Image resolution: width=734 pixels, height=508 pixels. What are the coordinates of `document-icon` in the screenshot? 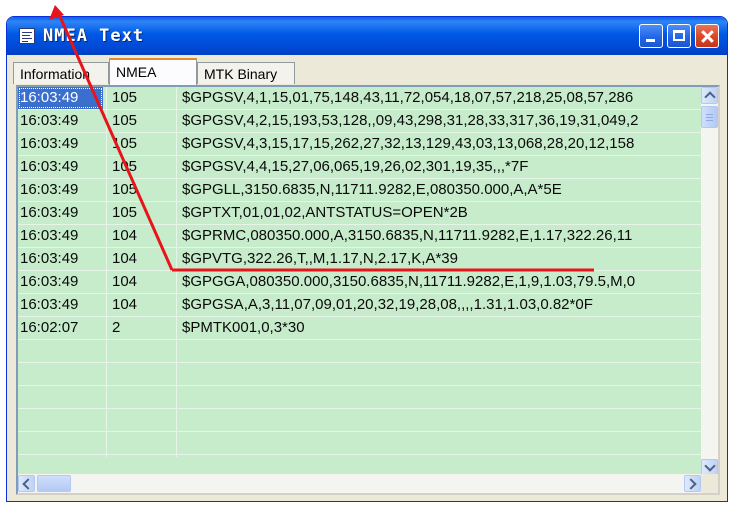 It's located at (27, 36).